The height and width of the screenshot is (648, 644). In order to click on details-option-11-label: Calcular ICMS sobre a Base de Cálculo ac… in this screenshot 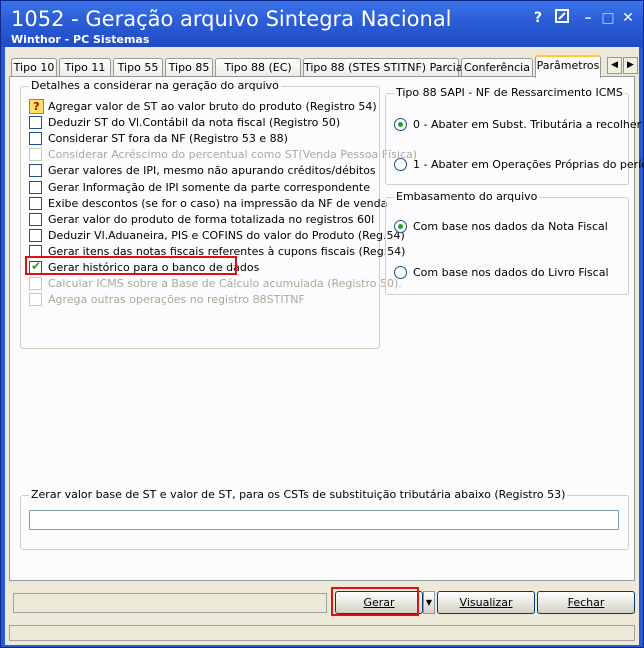, I will do `click(225, 284)`.